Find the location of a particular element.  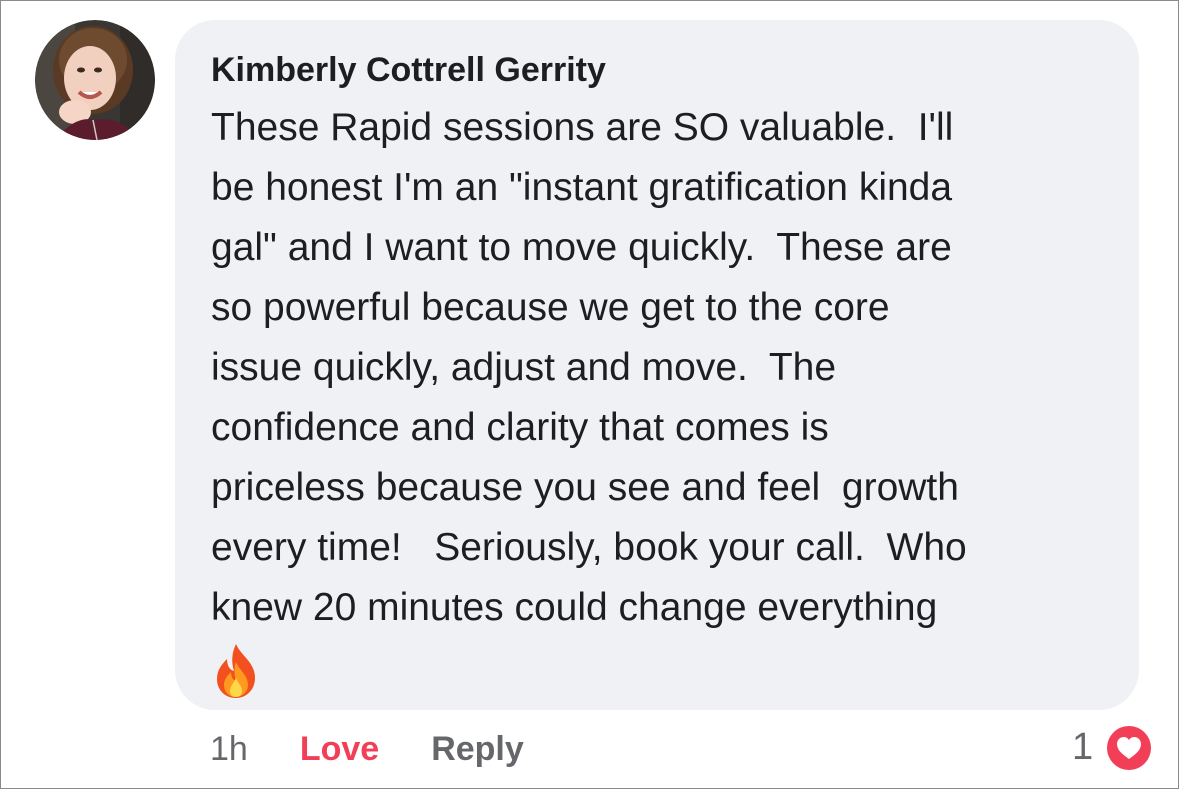

comment-timestamp: 1h is located at coordinates (229, 749).